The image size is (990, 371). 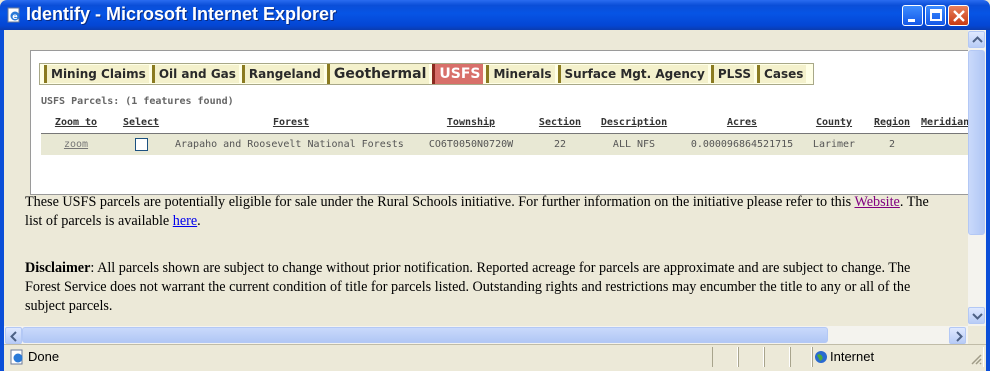 I want to click on website-link: Website, so click(x=877, y=202).